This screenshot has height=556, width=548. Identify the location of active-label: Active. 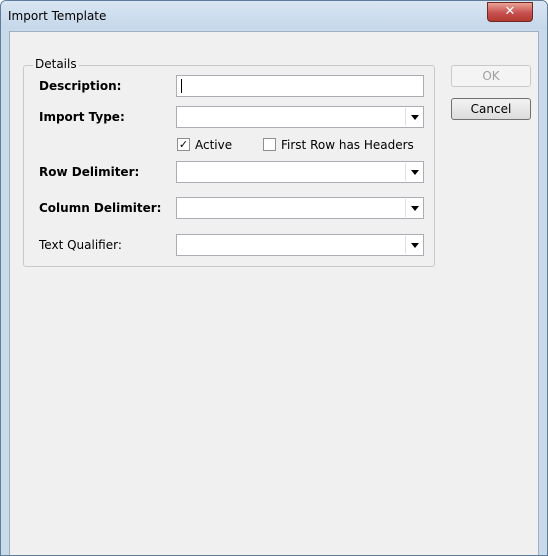
(214, 145).